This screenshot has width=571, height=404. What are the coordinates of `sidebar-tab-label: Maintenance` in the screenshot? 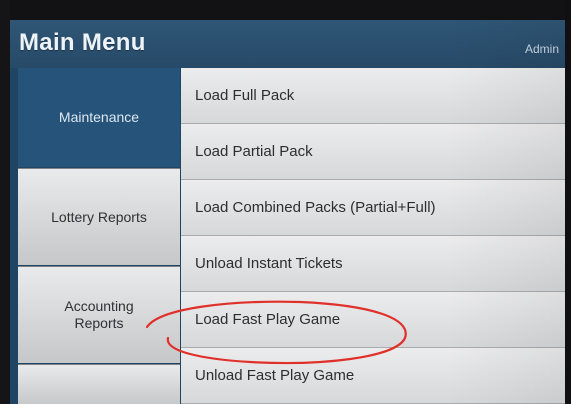 It's located at (99, 117).